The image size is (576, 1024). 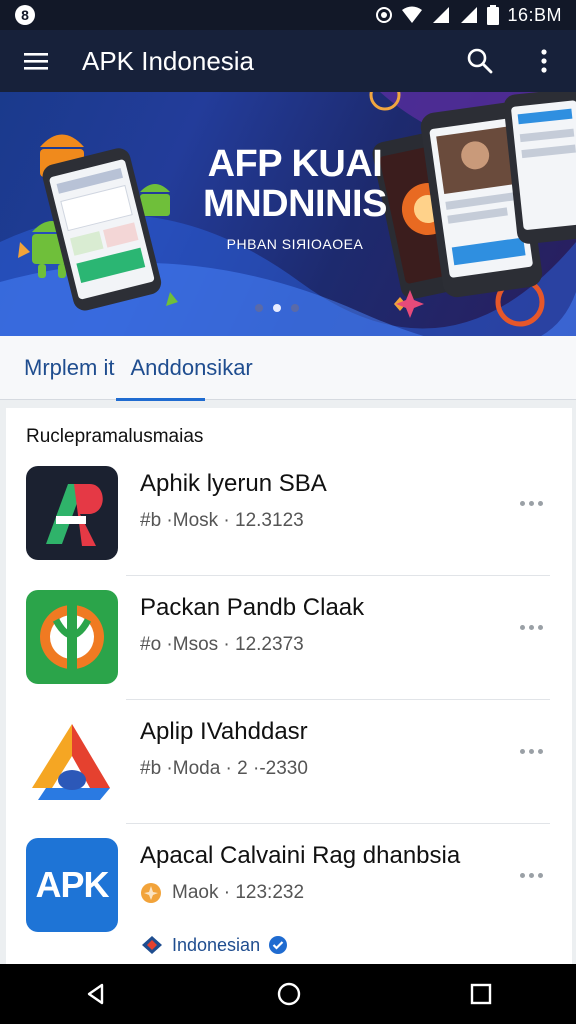 What do you see at coordinates (72, 637) in the screenshot?
I see `app-icon-phi` at bounding box center [72, 637].